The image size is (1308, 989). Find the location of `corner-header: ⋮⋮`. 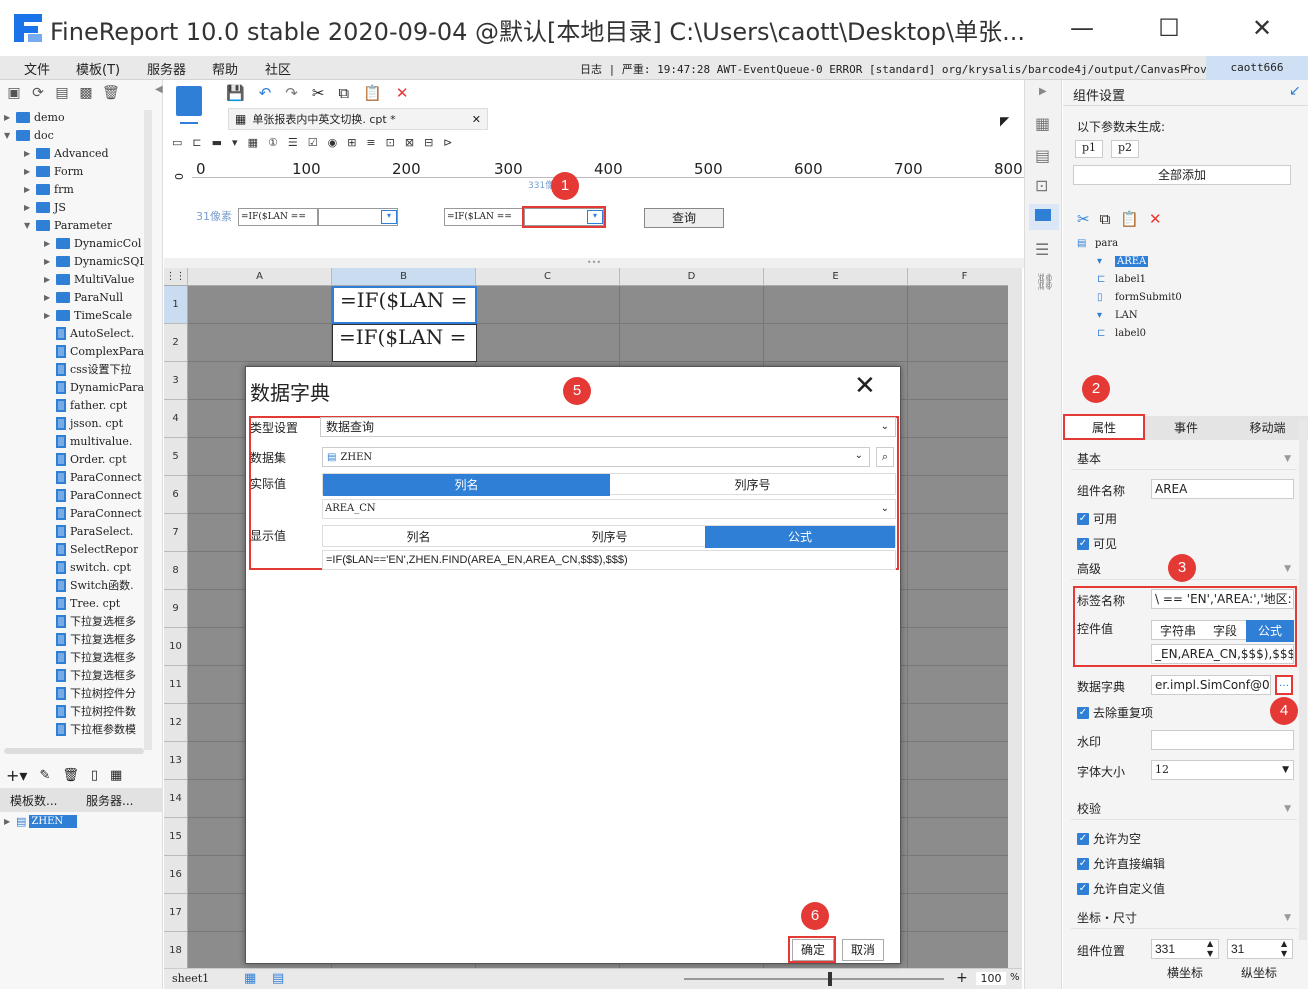

corner-header: ⋮⋮ is located at coordinates (176, 277).